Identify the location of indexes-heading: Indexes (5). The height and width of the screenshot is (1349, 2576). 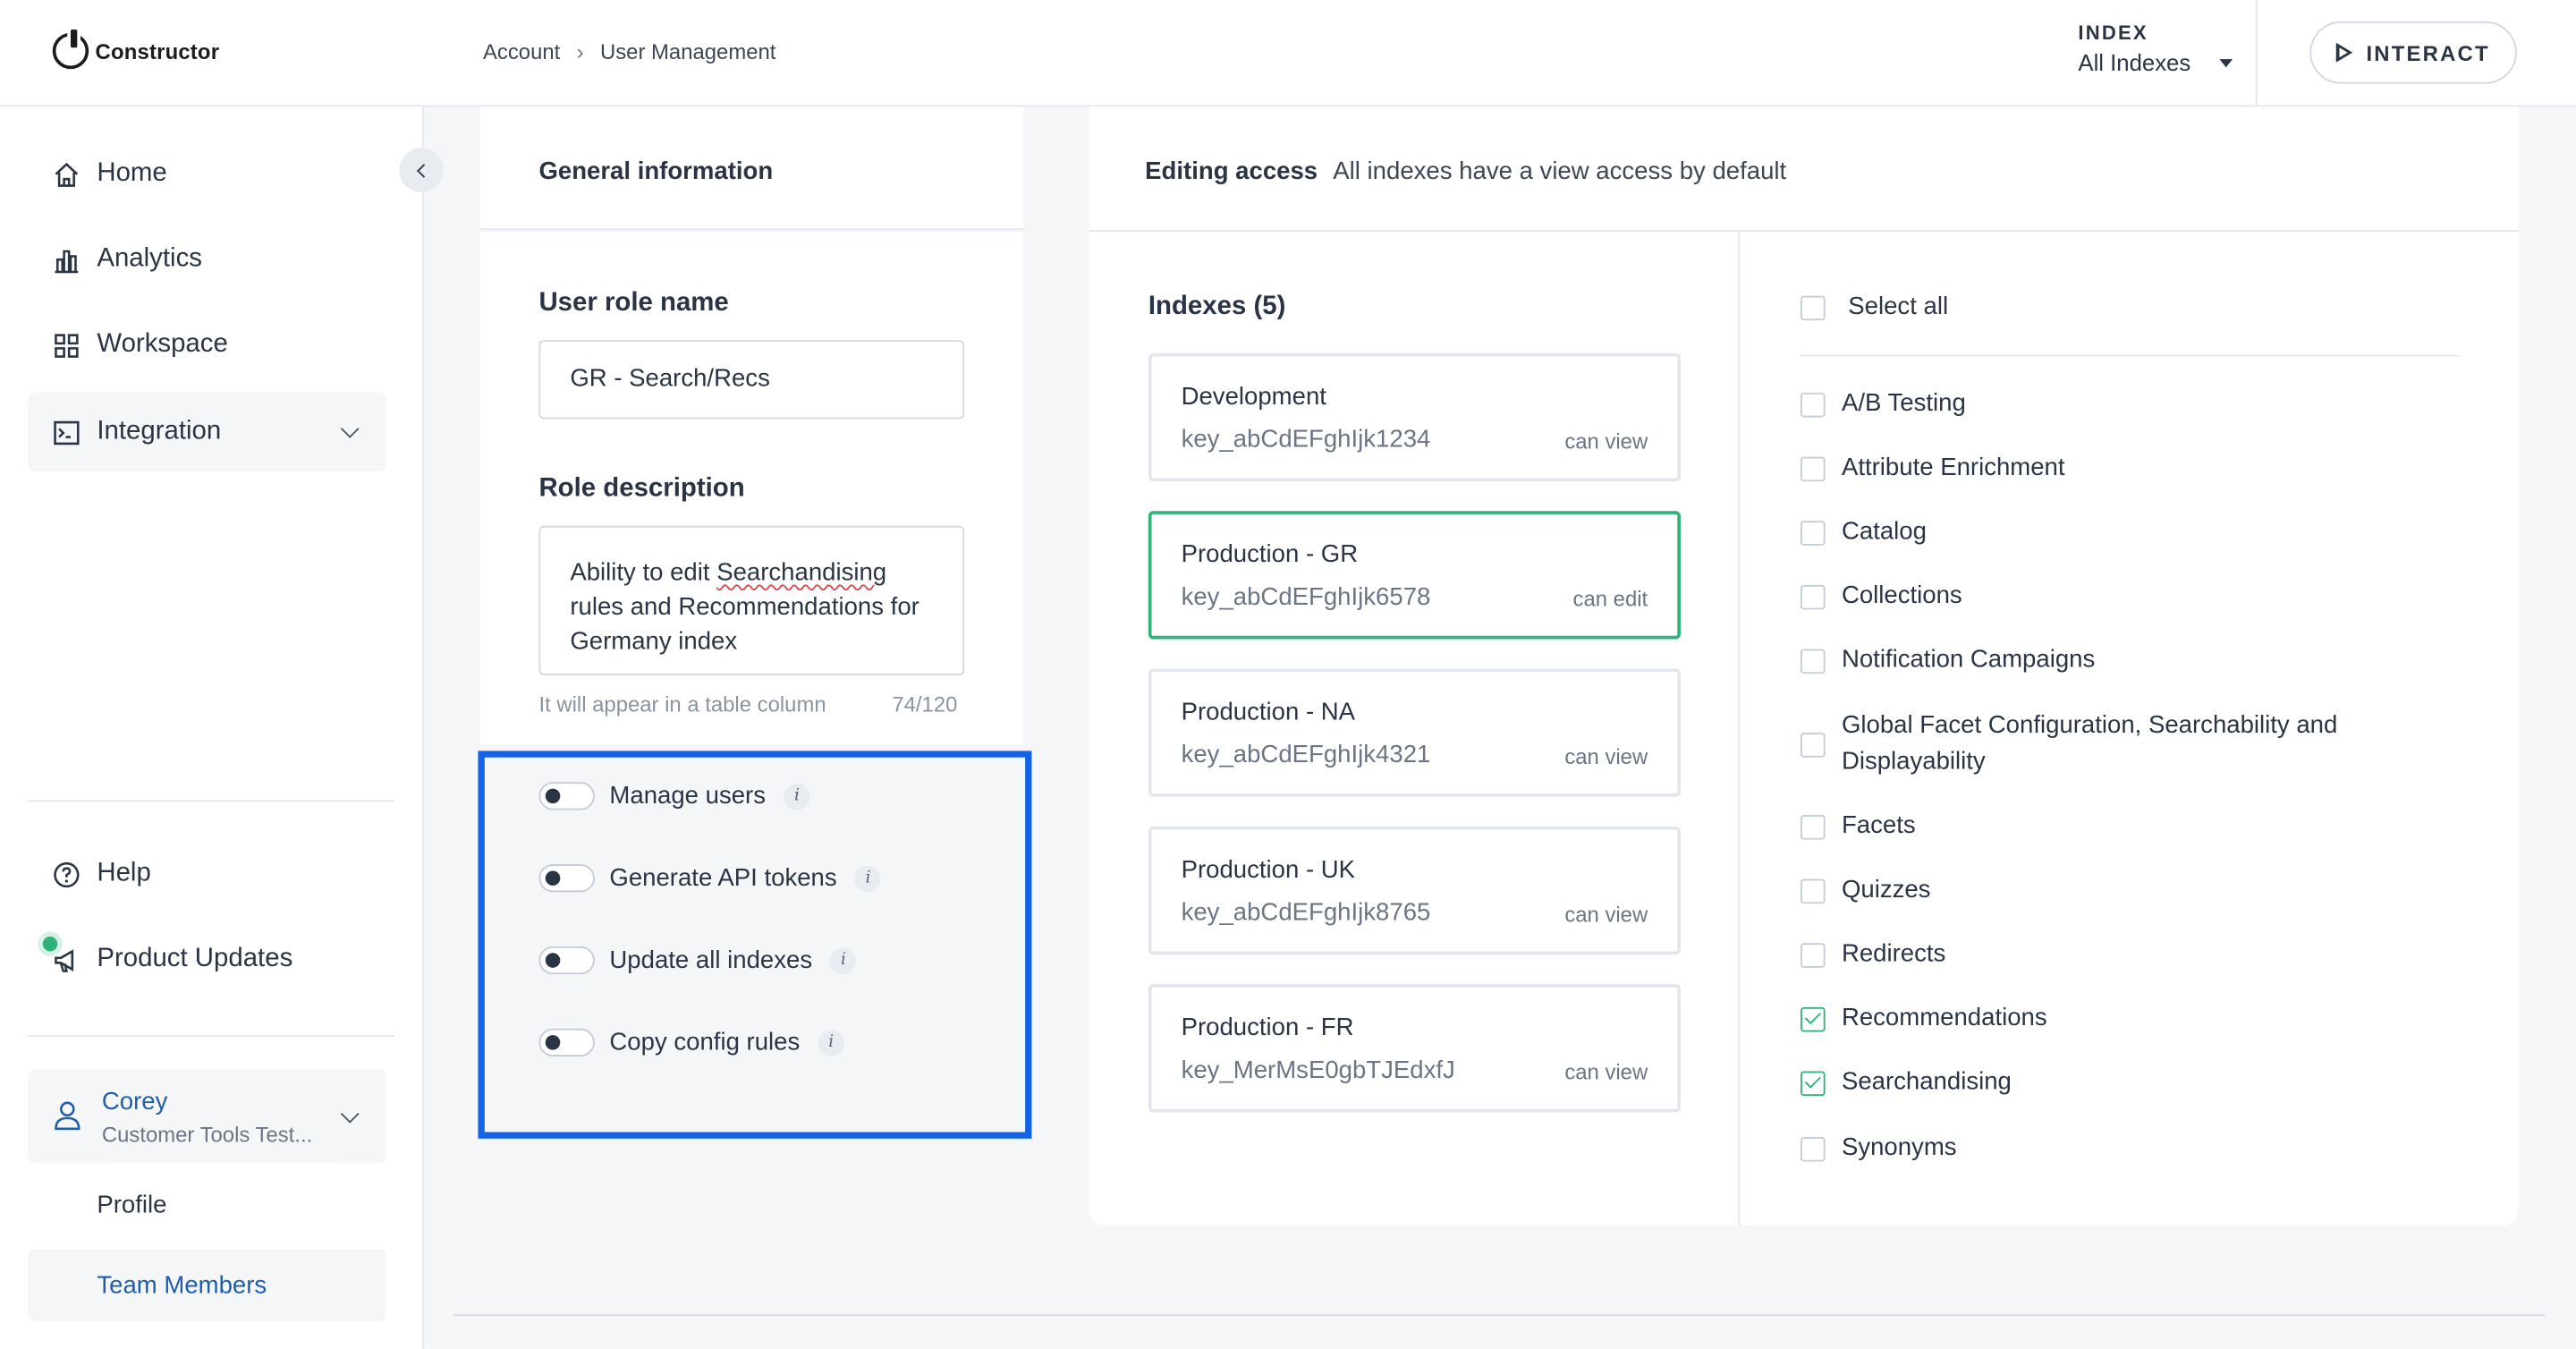
(1217, 306).